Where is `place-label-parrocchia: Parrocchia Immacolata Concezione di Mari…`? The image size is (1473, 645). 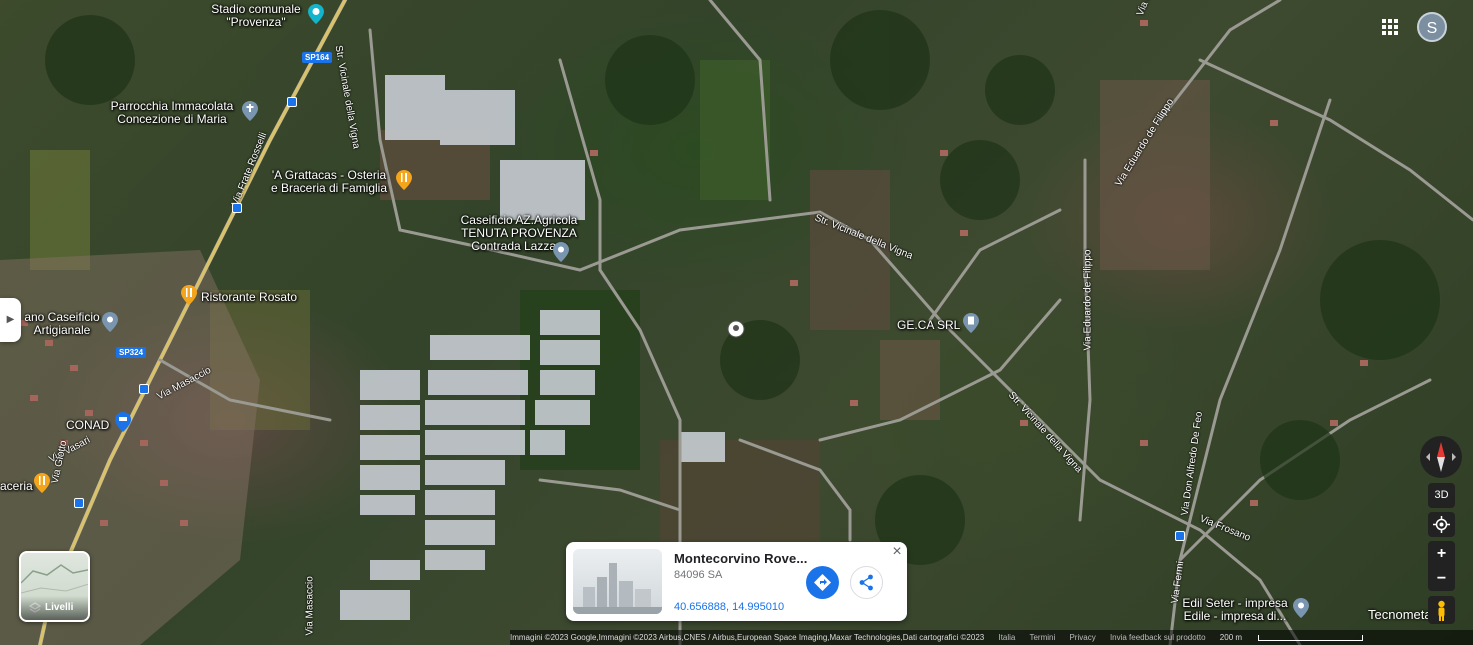 place-label-parrocchia: Parrocchia Immacolata Concezione di Mari… is located at coordinates (172, 113).